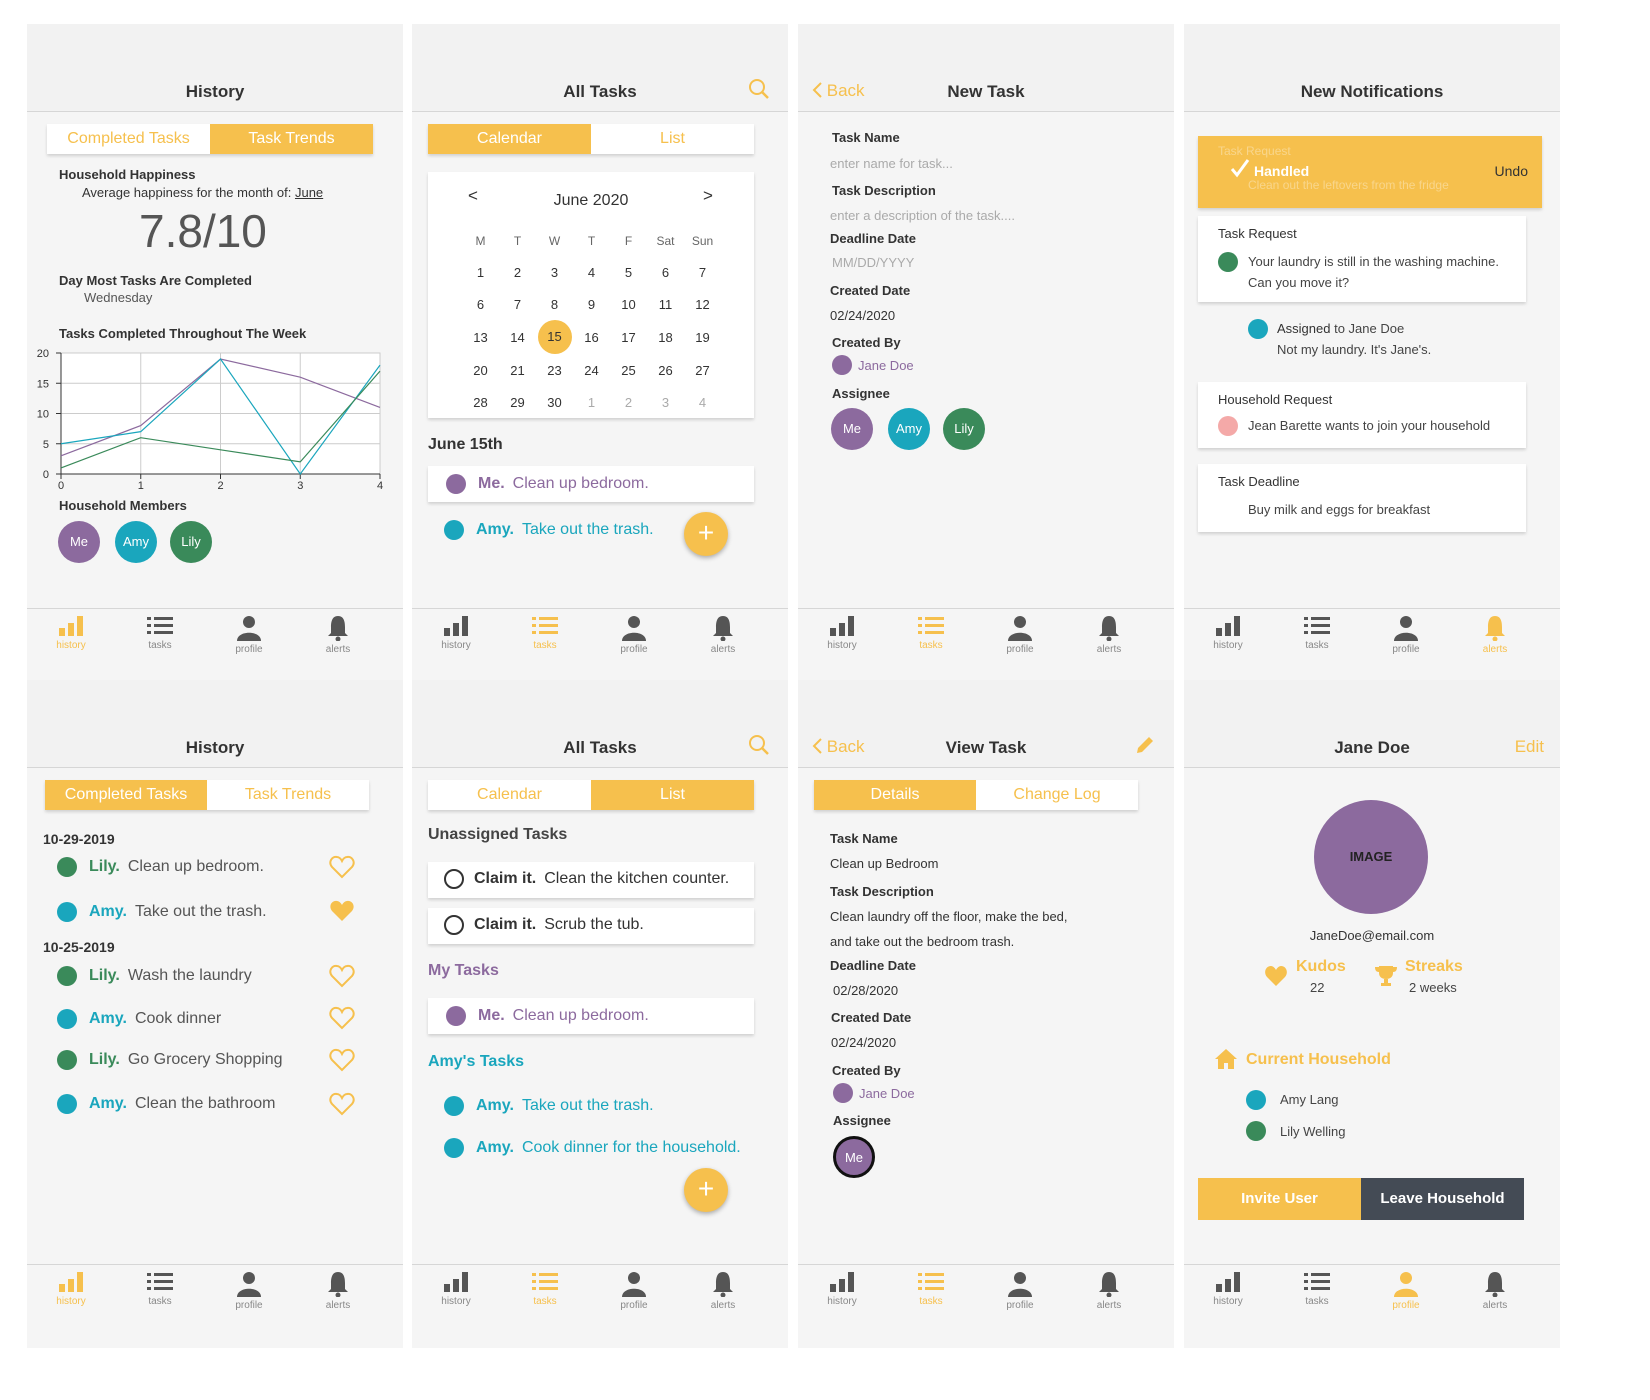 Image resolution: width=1650 pixels, height=1400 pixels. I want to click on assignee-amy: Amy, so click(909, 429).